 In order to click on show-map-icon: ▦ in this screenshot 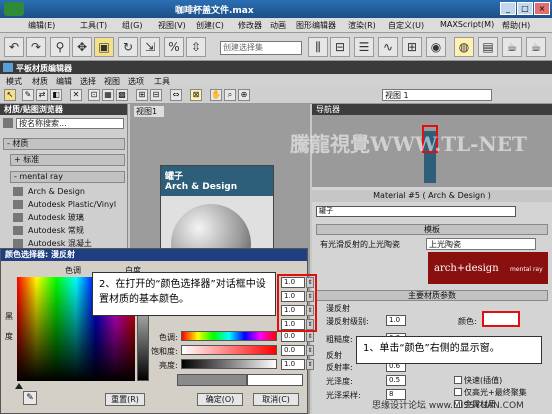, I will do `click(108, 95)`.